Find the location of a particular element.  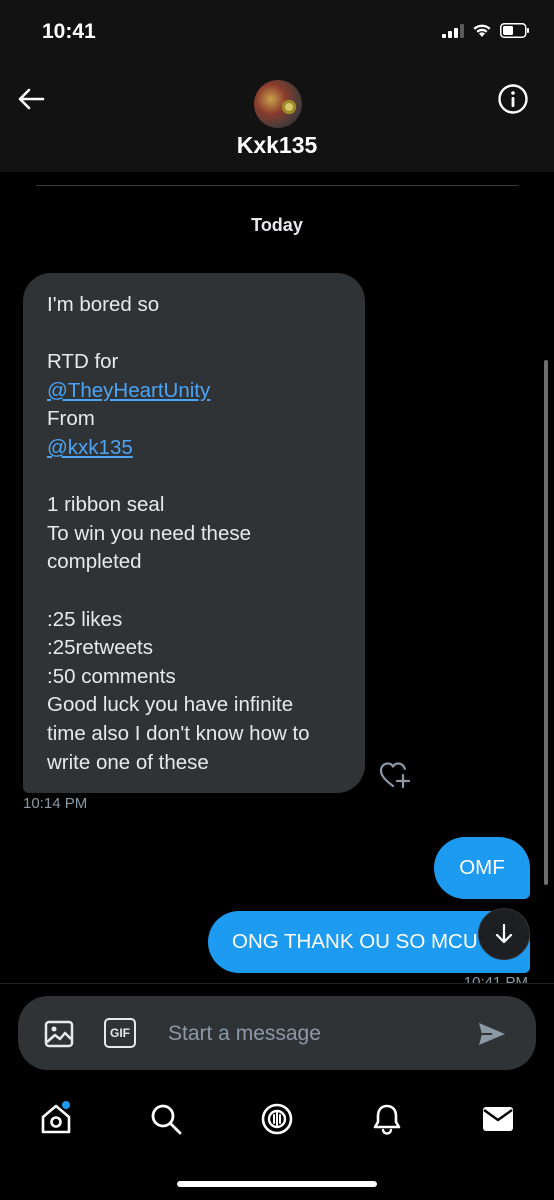

back-button is located at coordinates (31, 99).